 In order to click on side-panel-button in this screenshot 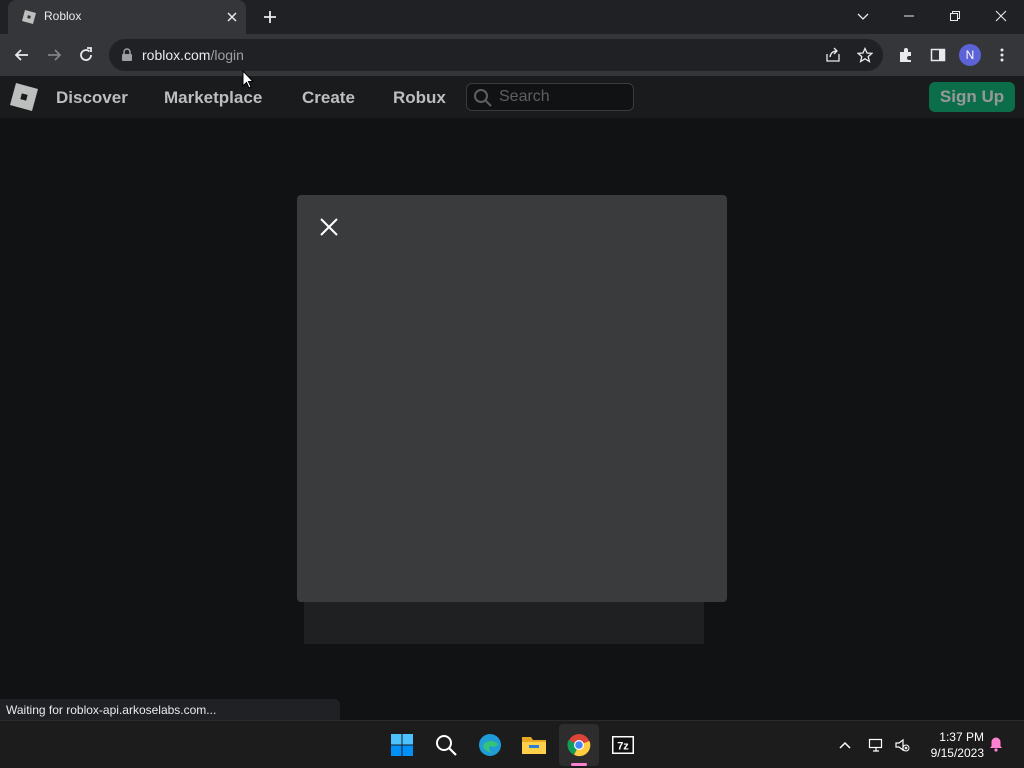, I will do `click(938, 55)`.